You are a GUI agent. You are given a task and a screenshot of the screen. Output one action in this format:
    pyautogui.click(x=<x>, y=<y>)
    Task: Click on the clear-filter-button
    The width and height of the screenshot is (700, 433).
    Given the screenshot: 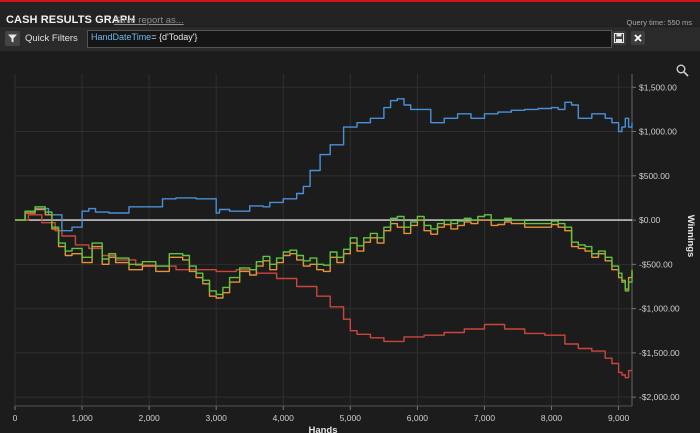 What is the action you would take?
    pyautogui.click(x=638, y=38)
    